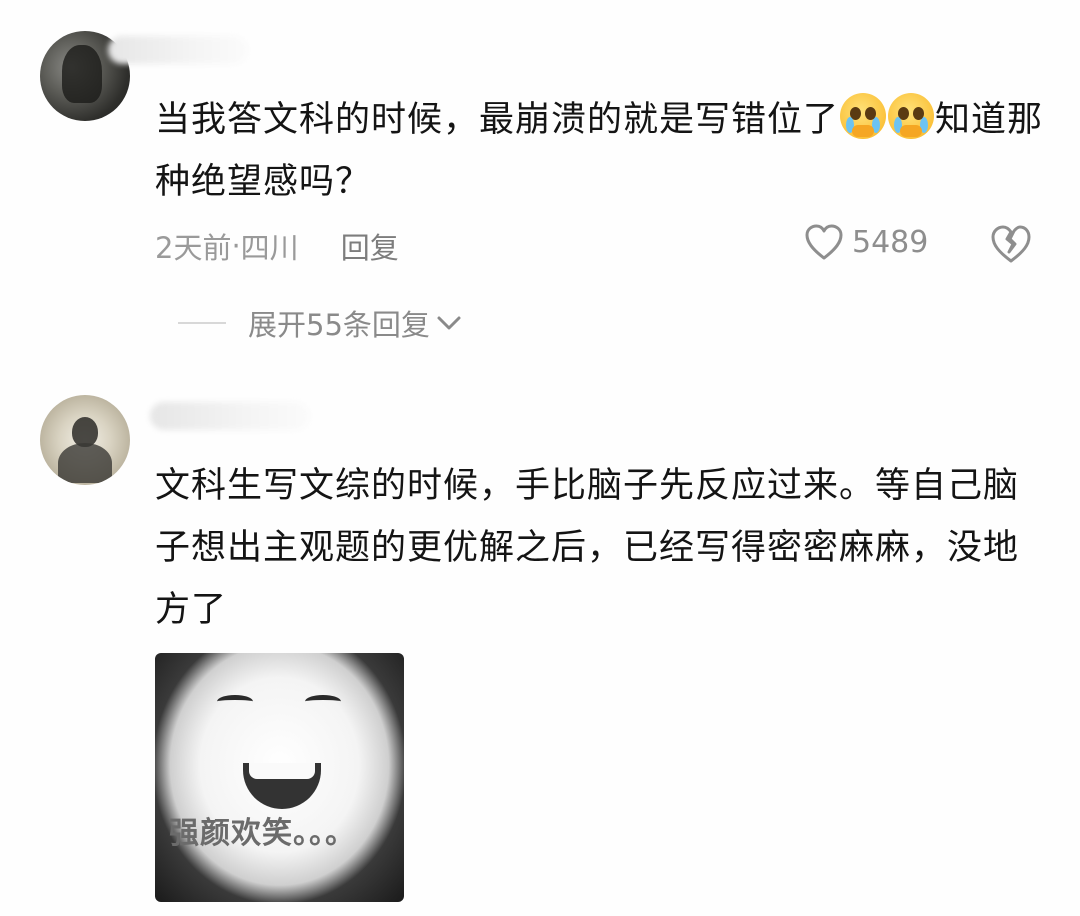  I want to click on chevron-down-icon, so click(449, 323).